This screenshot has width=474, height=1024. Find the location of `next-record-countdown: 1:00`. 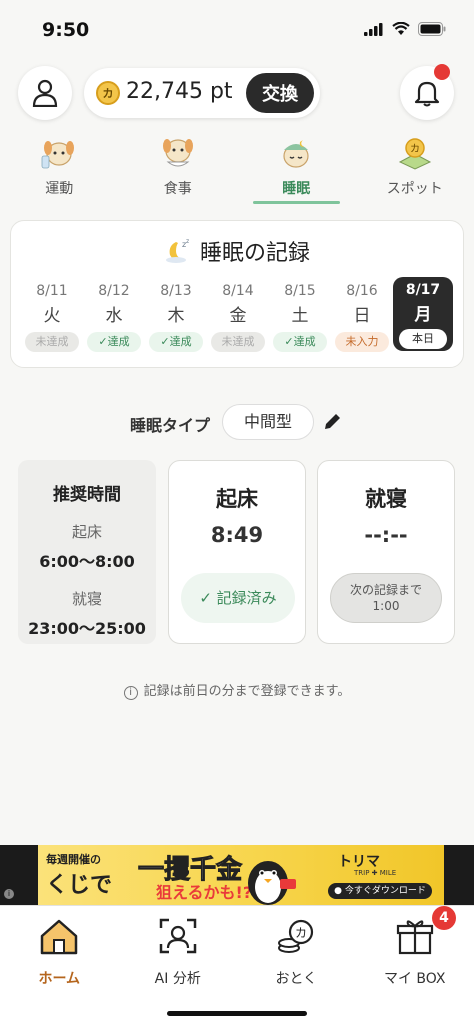

next-record-countdown: 1:00 is located at coordinates (386, 606).